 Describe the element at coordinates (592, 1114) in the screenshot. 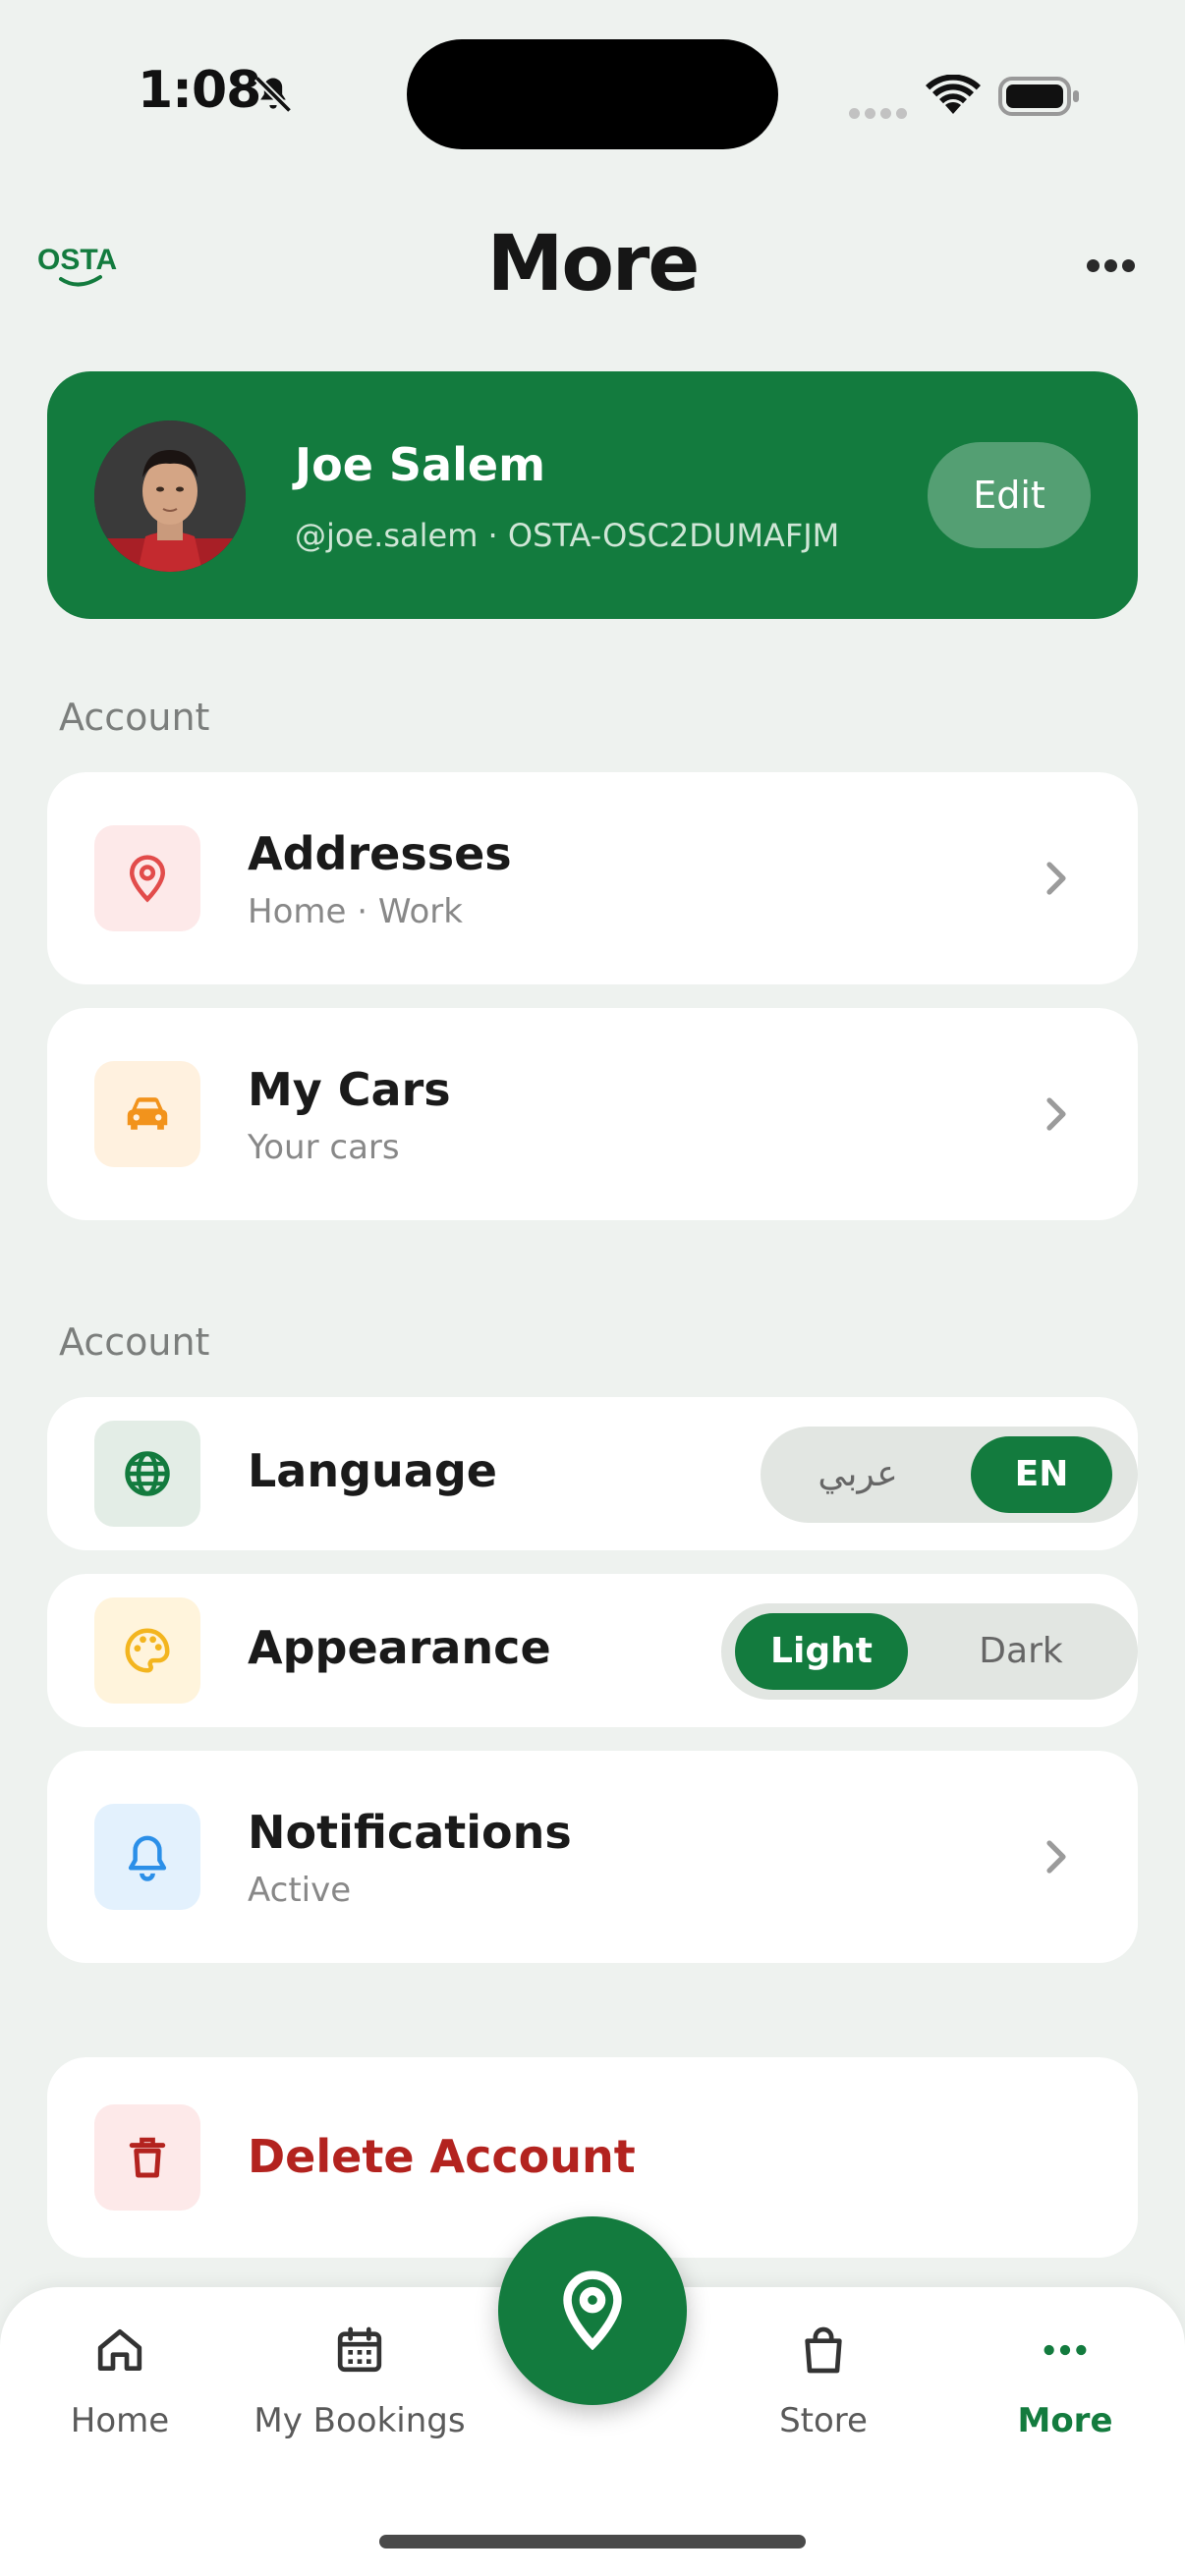

I see `my-cars-row: My Cars Your cars` at that location.